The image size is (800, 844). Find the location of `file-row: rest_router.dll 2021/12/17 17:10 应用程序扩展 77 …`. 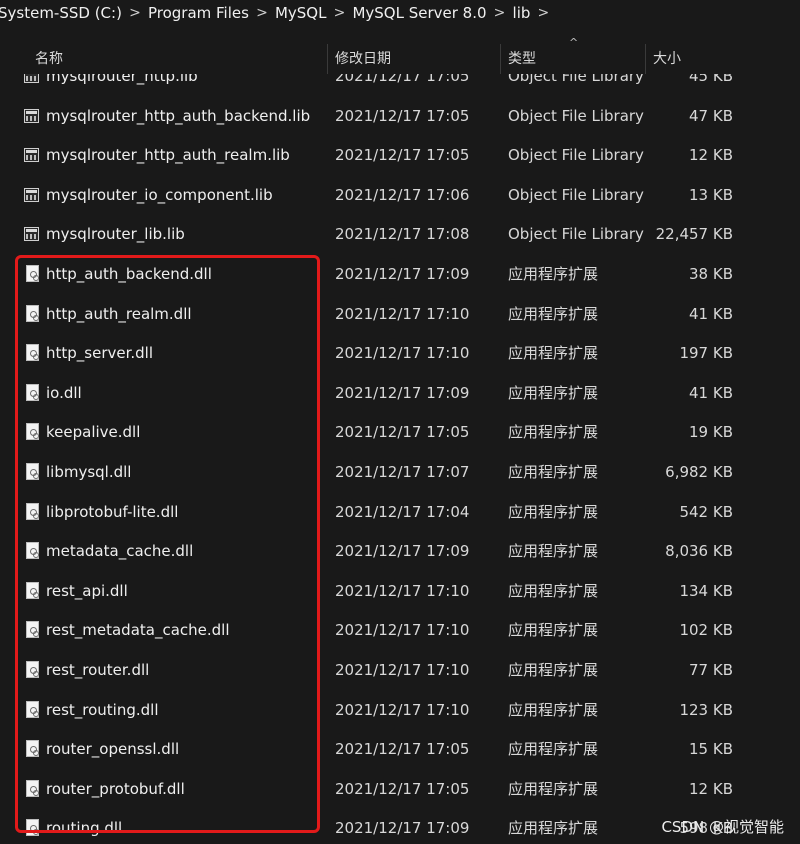

file-row: rest_router.dll 2021/12/17 17:10 应用程序扩展 77 … is located at coordinates (400, 670).